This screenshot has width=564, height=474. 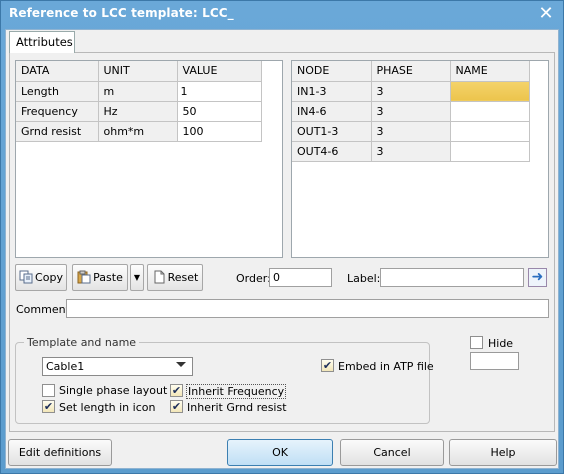 I want to click on value-cell: 100, so click(x=219, y=131).